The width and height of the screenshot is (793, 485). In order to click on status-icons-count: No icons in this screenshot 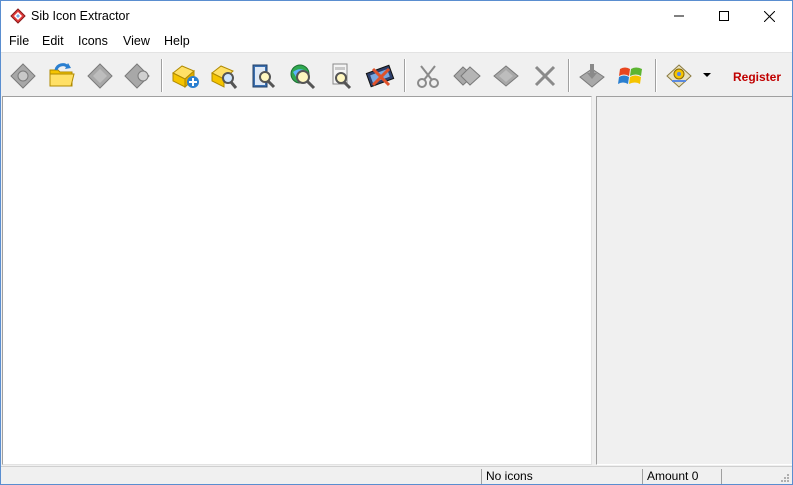, I will do `click(561, 476)`.